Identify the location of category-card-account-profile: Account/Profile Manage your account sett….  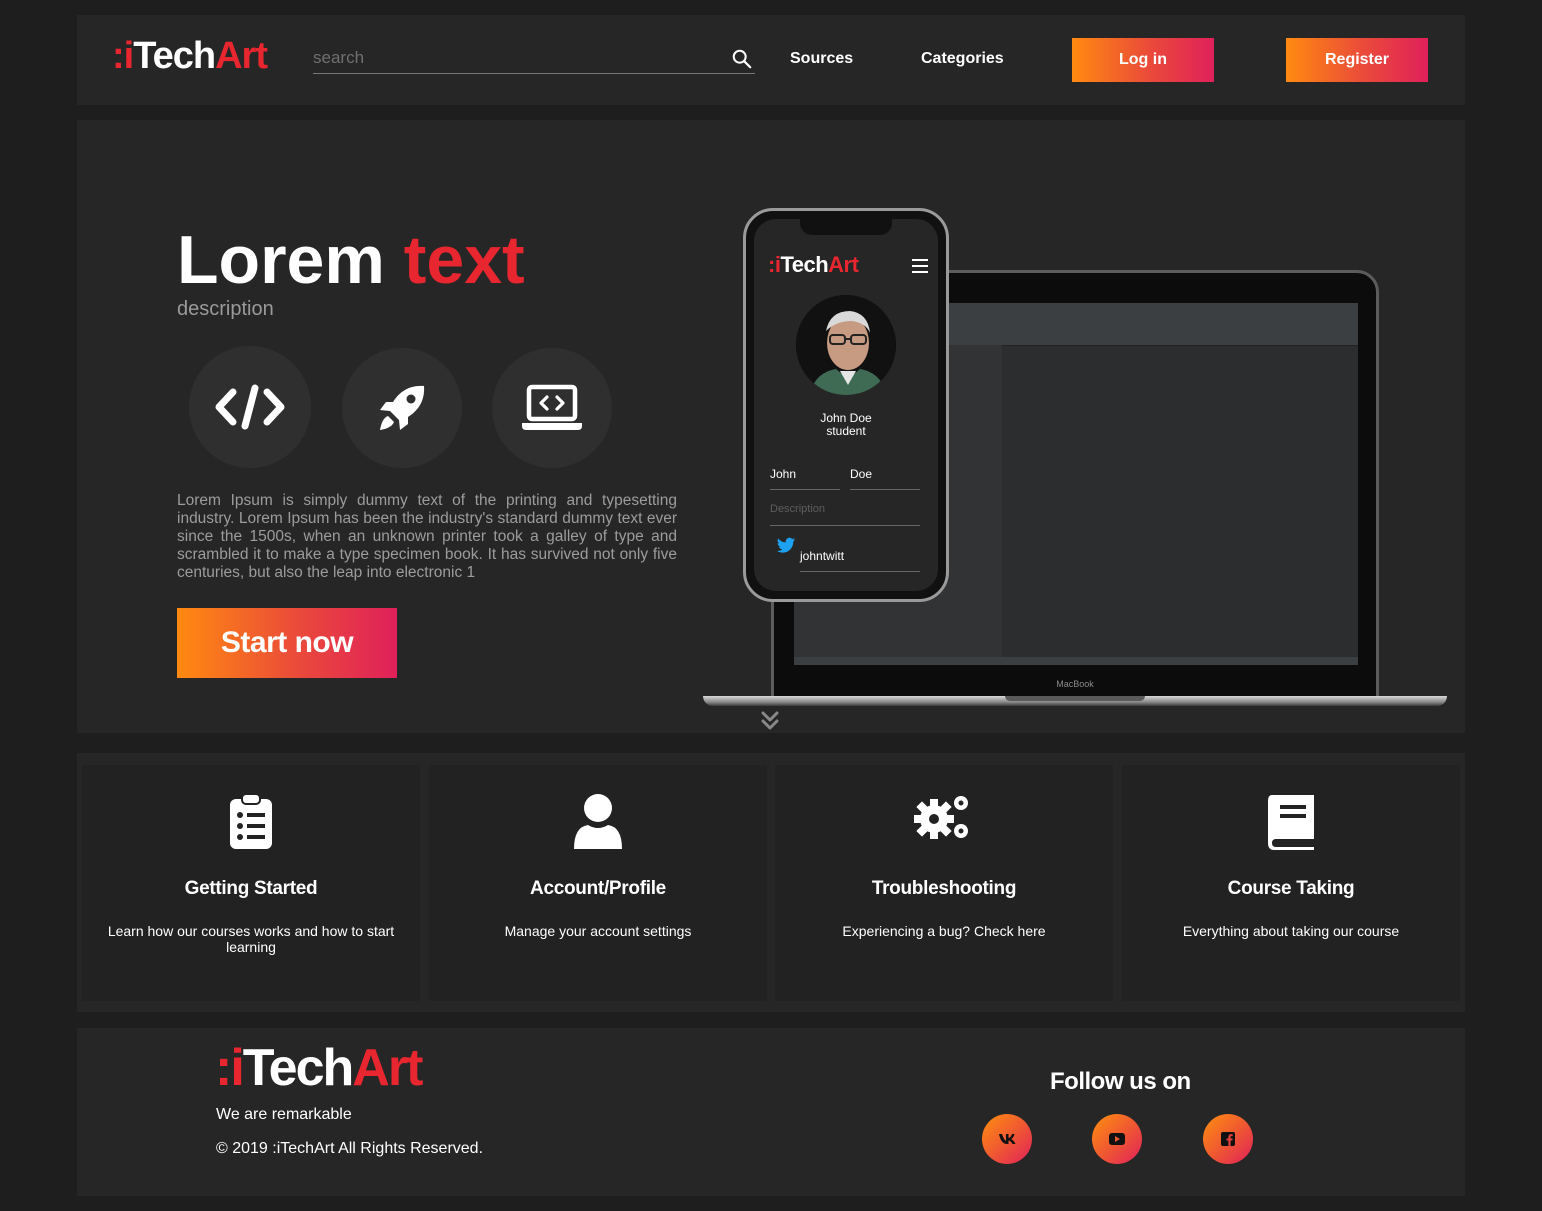
(598, 883).